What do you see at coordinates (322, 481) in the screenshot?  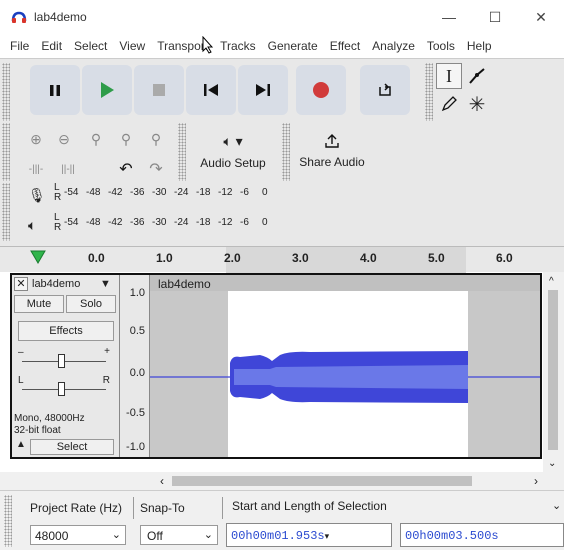 I see `horizontal-scroll-thumb` at bounding box center [322, 481].